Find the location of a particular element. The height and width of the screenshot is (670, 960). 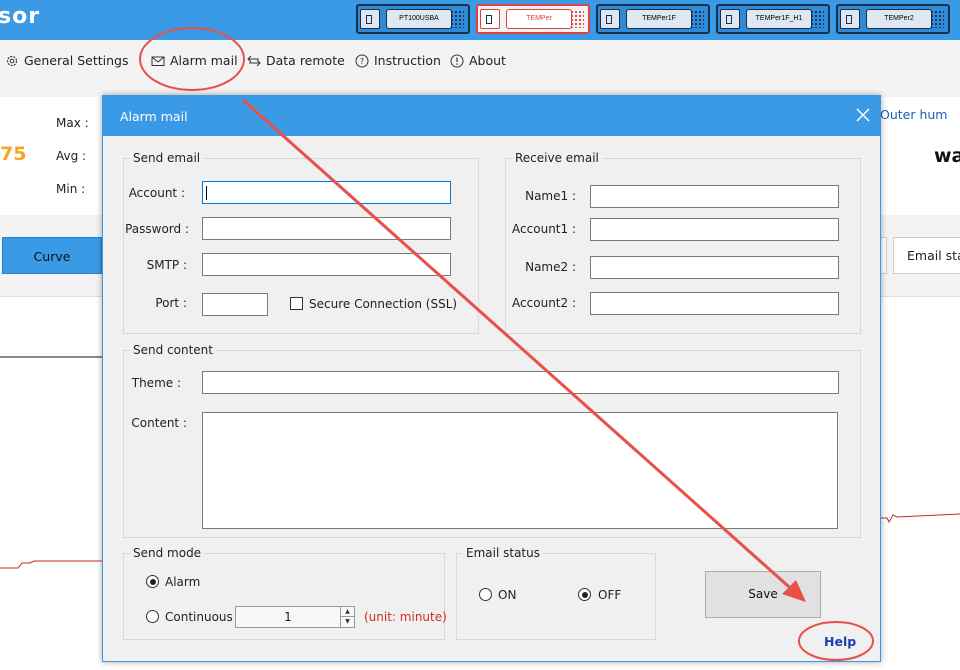

theme-label: Theme : is located at coordinates (156, 383).